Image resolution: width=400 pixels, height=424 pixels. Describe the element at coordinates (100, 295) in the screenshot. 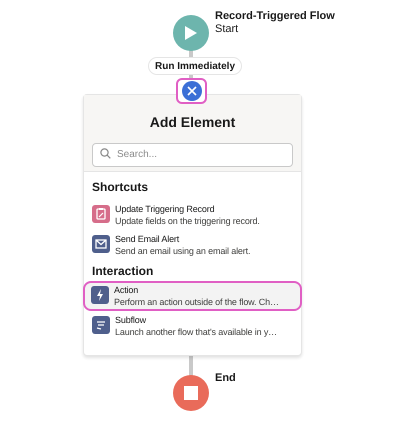

I see `lightning-icon` at that location.